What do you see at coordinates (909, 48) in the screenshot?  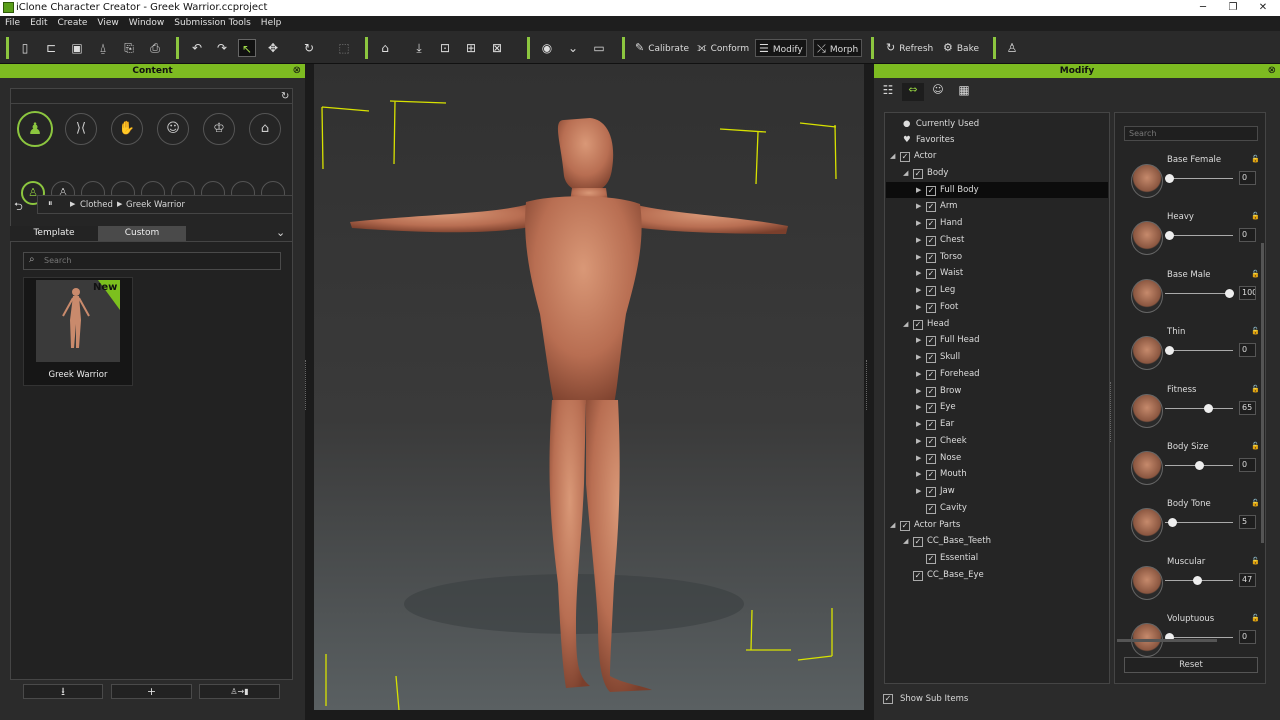 I see `refresh-button: ↻ Refresh` at bounding box center [909, 48].